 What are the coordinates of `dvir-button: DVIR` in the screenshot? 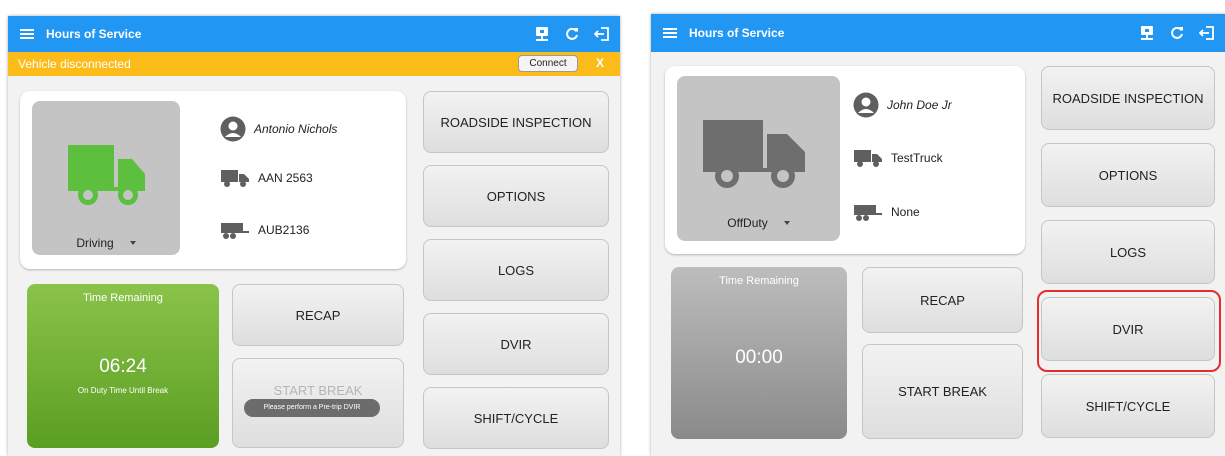 It's located at (516, 344).